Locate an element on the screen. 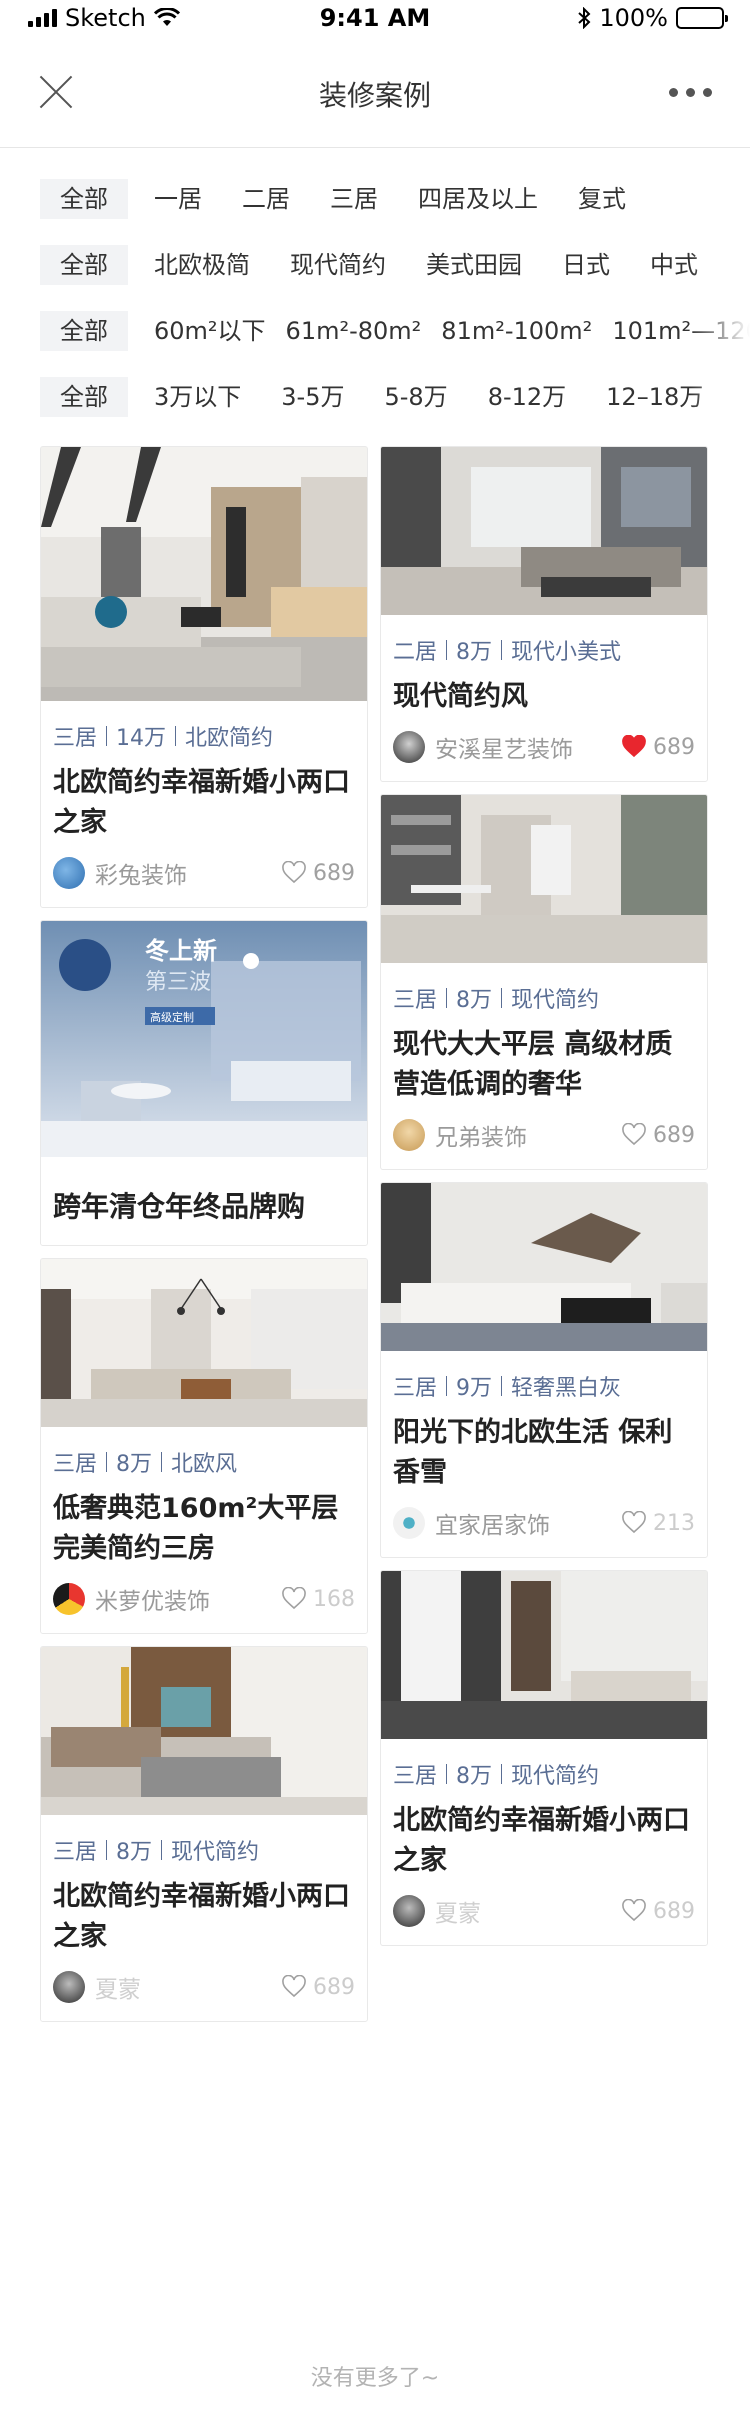  case-card: 三居 9万 轻奢黑白灰 阳光下的北欧生活 保利香雪 宜家居家饰 213 is located at coordinates (544, 1370).